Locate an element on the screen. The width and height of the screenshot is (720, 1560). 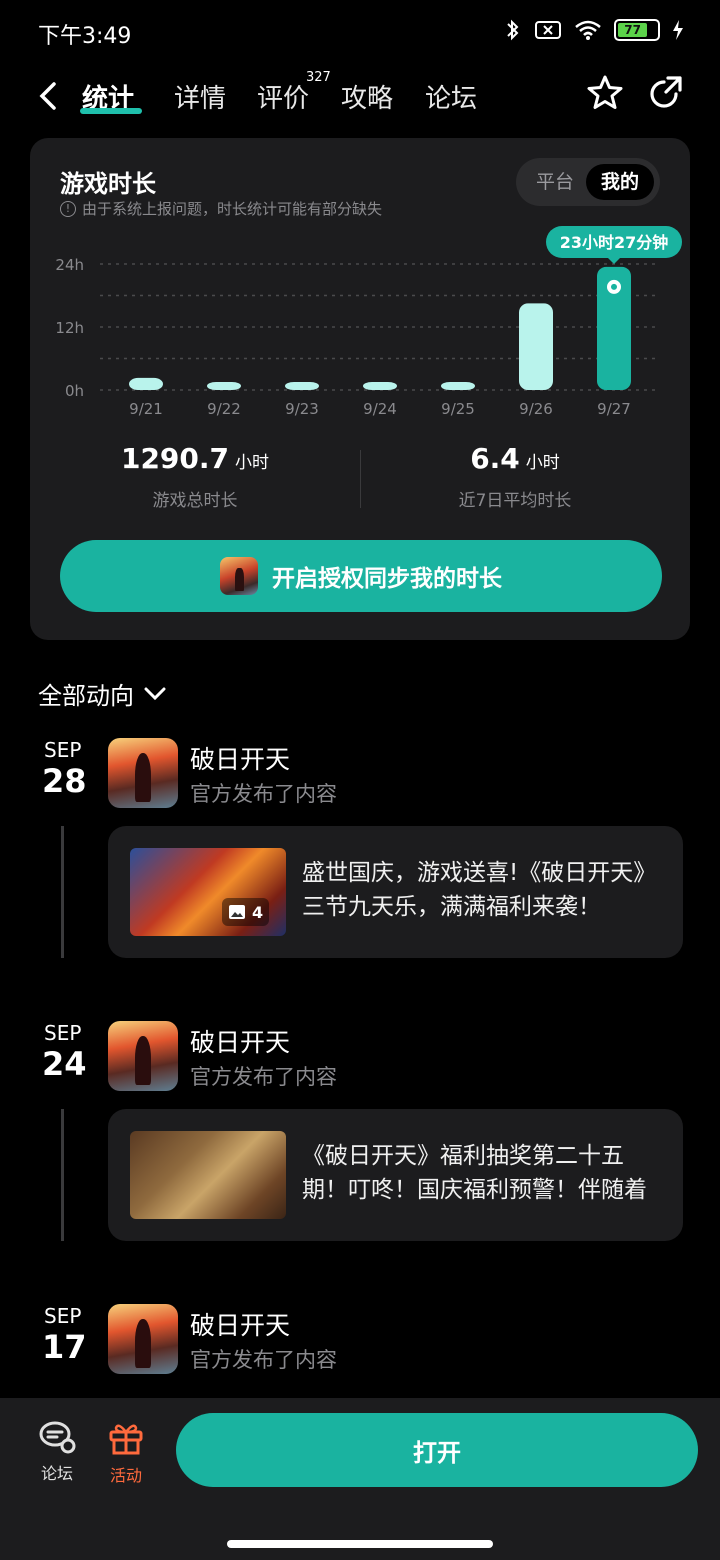
status-time: 下午3:49 is located at coordinates (85, 36).